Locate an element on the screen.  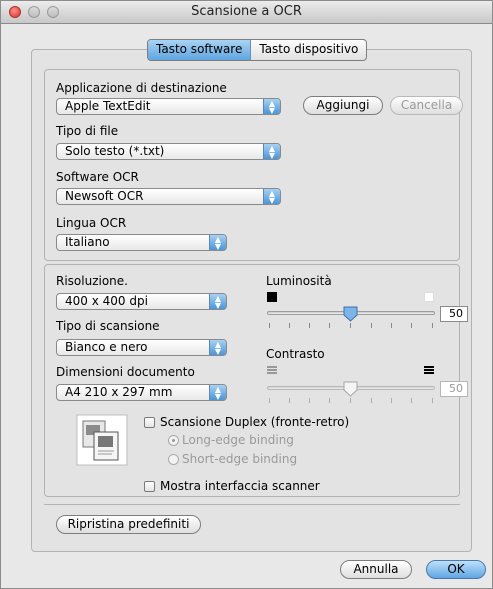
delete-button: Cancella is located at coordinates (426, 105).